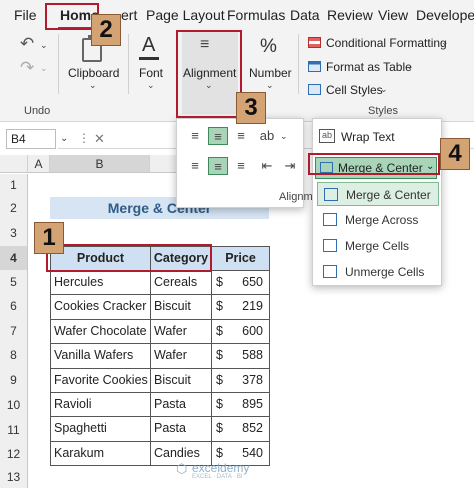 This screenshot has width=474, height=489. What do you see at coordinates (270, 73) in the screenshot?
I see `number-button: Number` at bounding box center [270, 73].